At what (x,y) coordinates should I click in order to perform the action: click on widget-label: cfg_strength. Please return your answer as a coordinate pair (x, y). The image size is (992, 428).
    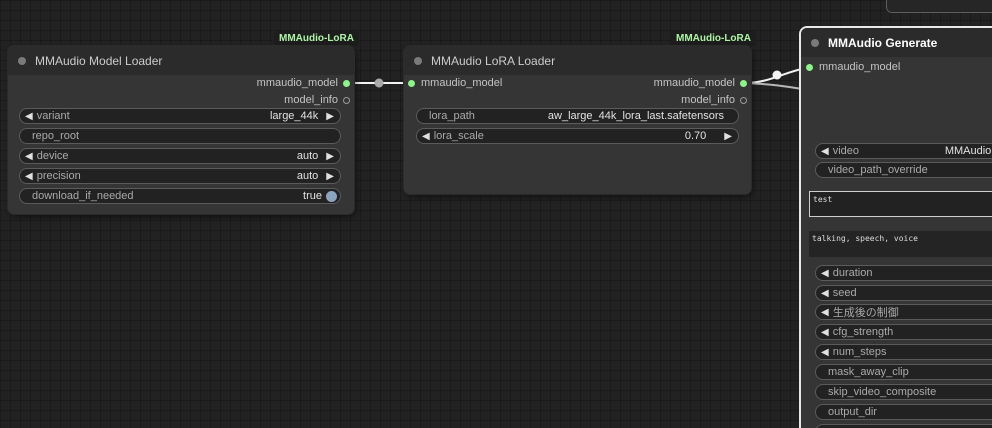
    Looking at the image, I should click on (863, 332).